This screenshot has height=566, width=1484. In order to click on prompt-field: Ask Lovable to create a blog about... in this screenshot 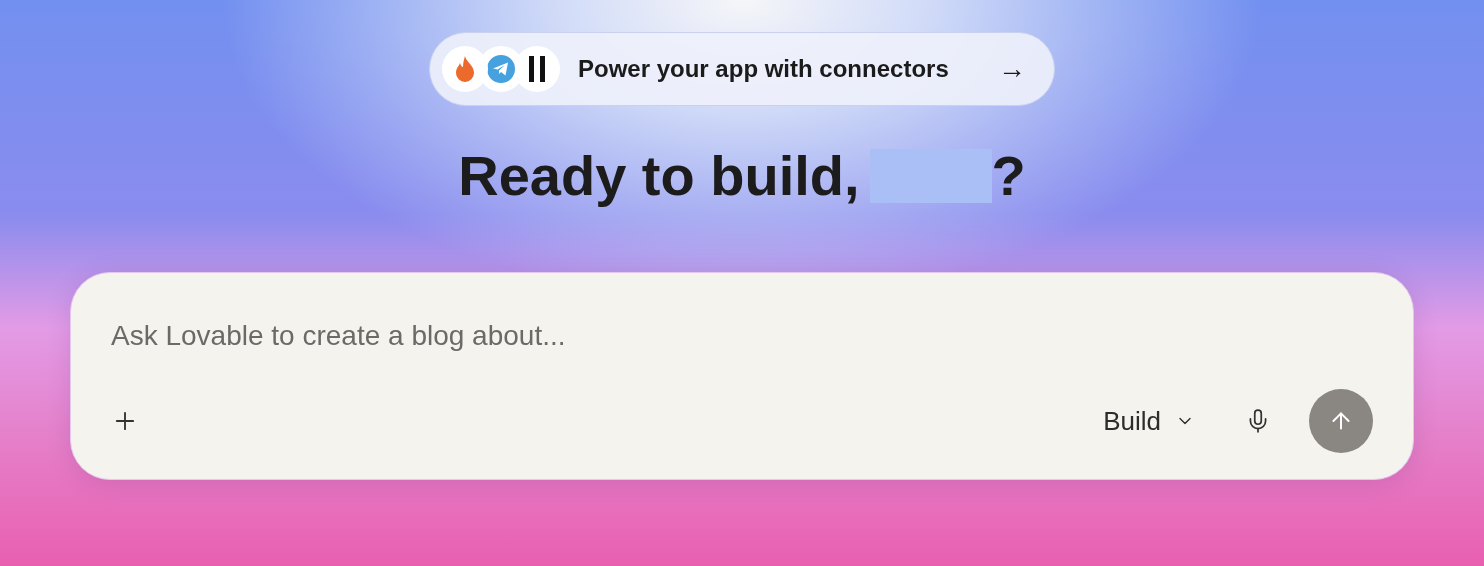, I will do `click(742, 336)`.